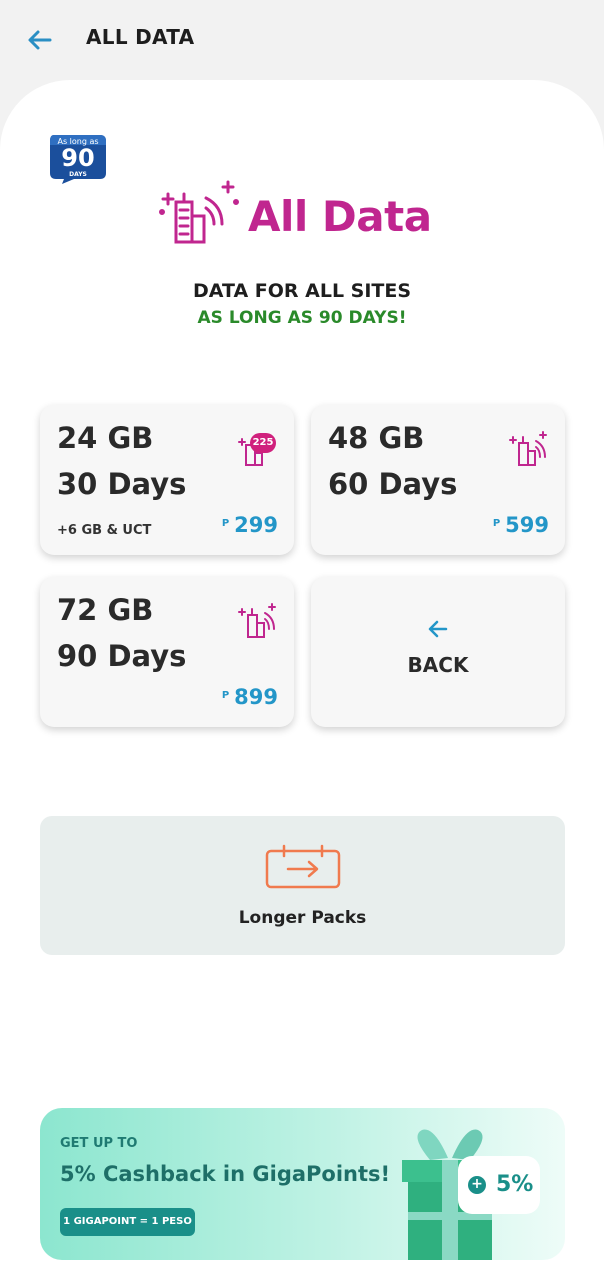 This screenshot has height=1280, width=604. I want to click on pack-price: P 899, so click(250, 697).